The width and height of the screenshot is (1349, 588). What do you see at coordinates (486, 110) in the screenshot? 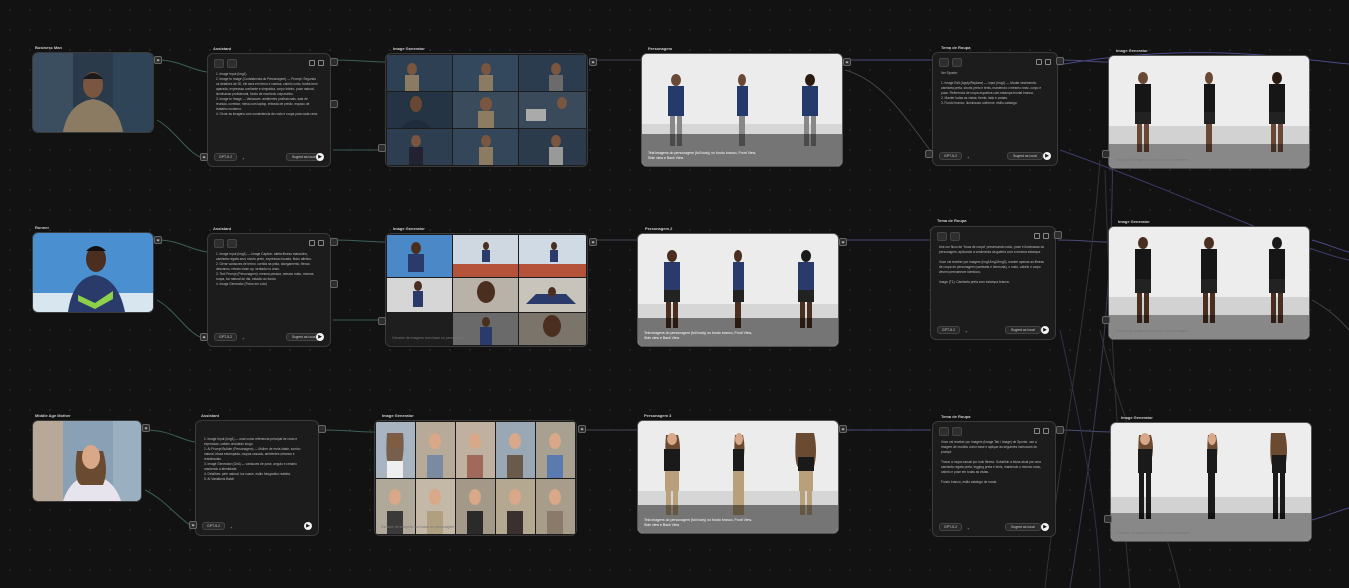
I see `image-grid-node` at bounding box center [486, 110].